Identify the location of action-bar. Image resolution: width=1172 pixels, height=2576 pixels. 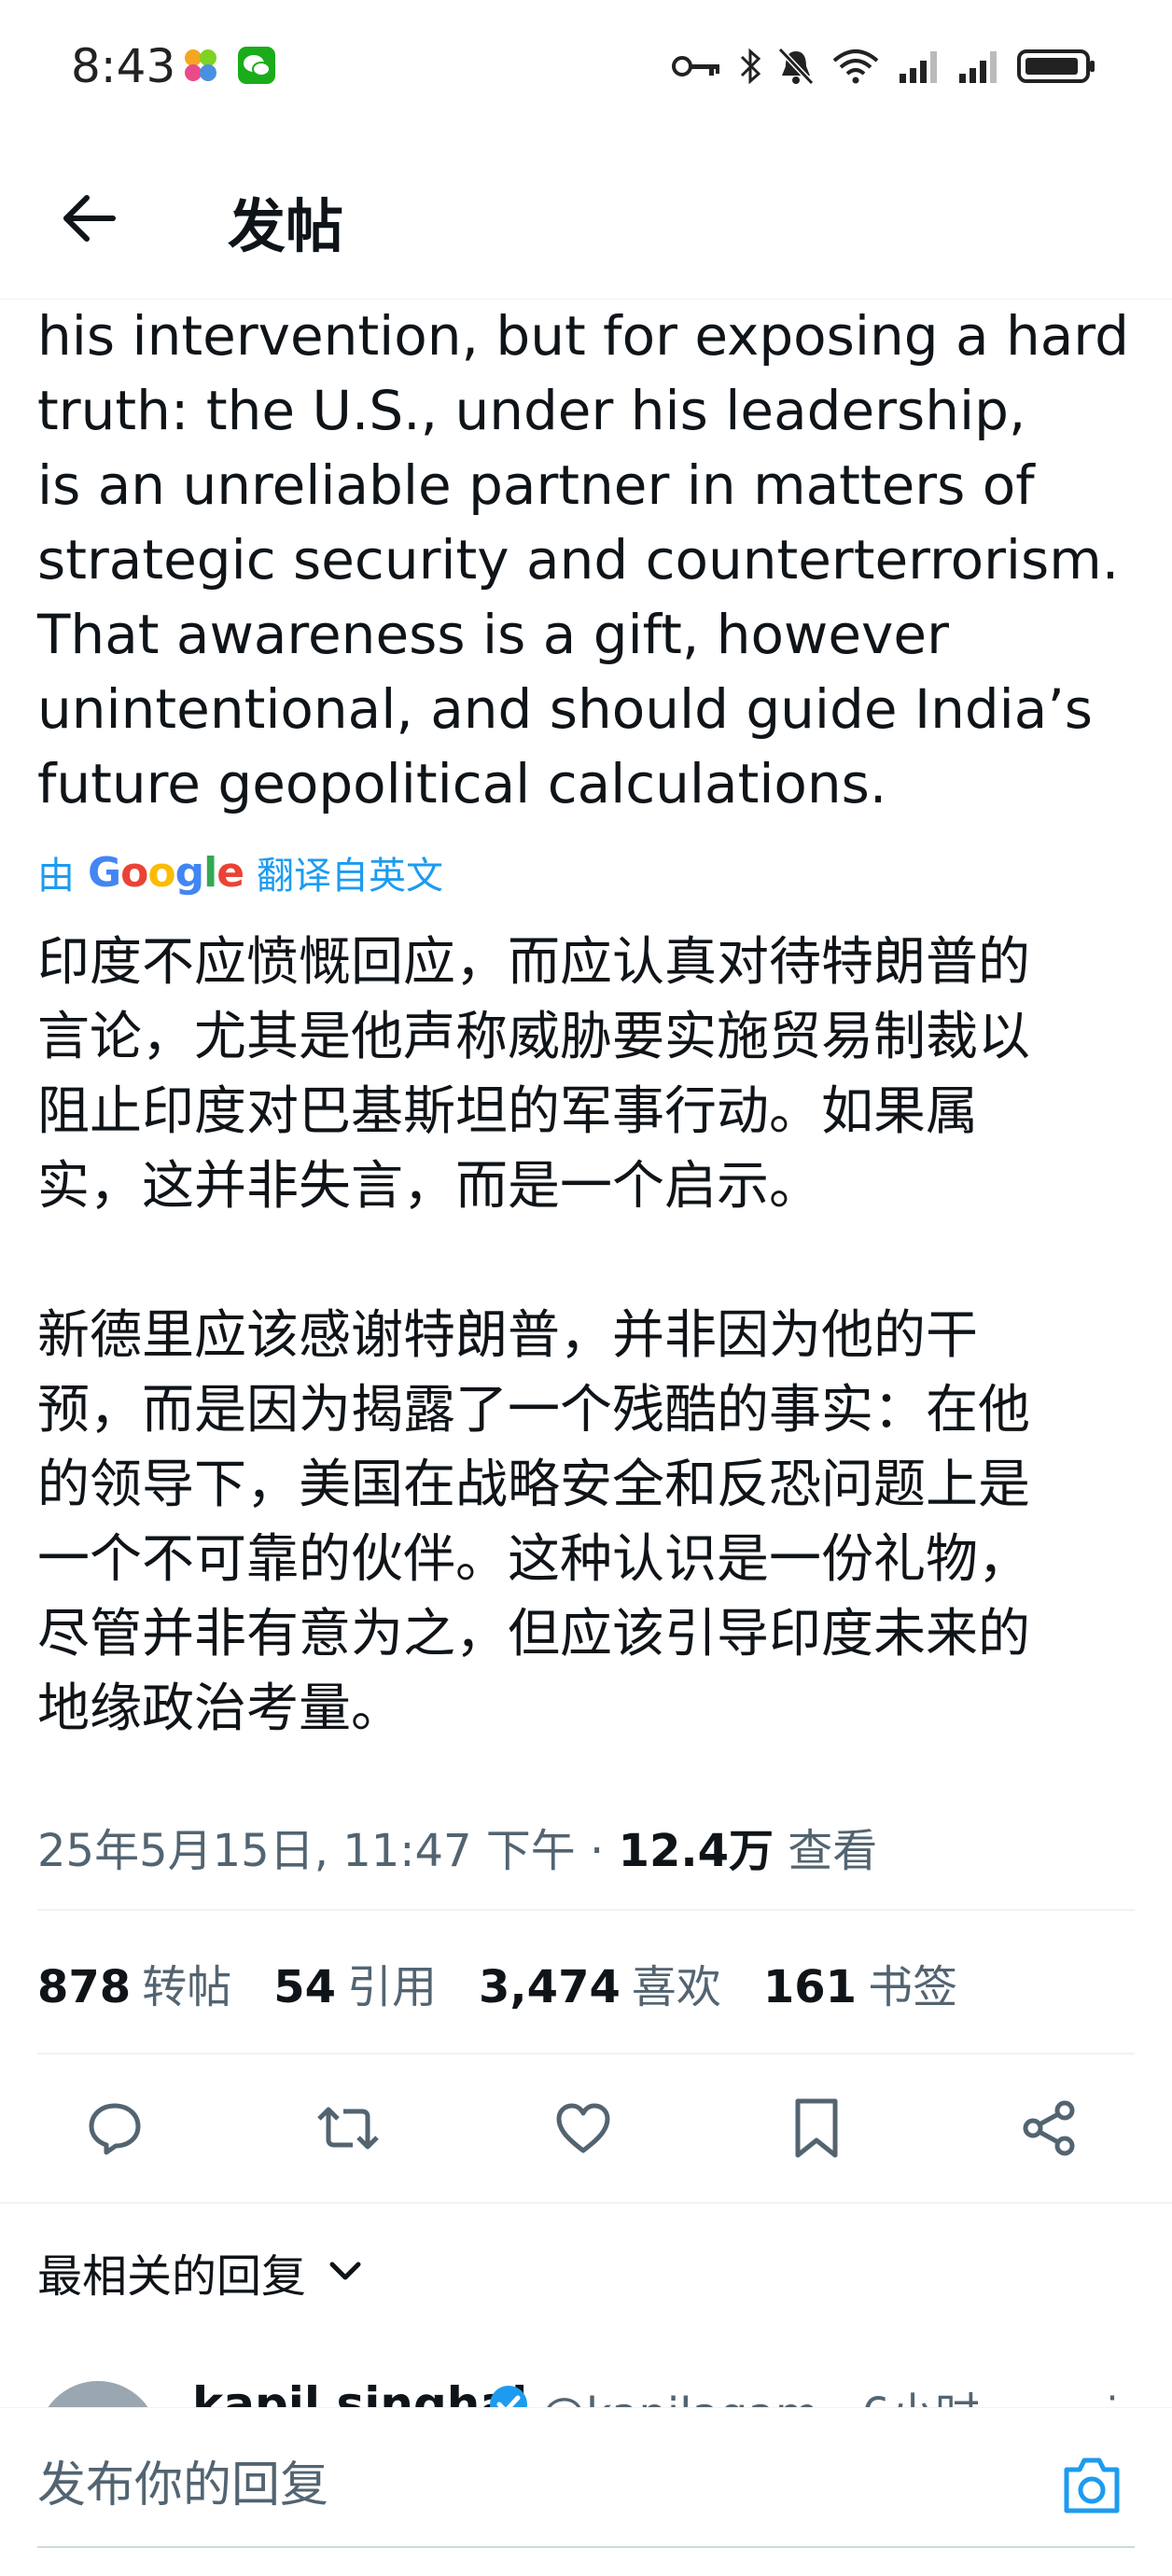
(586, 2127).